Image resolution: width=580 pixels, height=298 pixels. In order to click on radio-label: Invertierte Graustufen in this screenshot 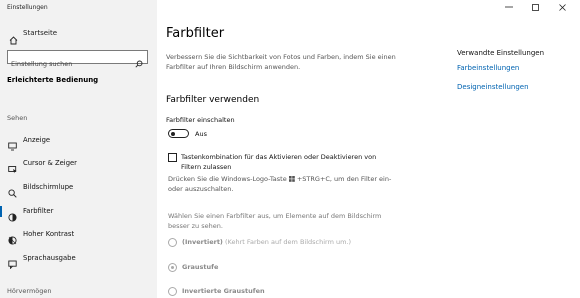, I will do `click(223, 291)`.